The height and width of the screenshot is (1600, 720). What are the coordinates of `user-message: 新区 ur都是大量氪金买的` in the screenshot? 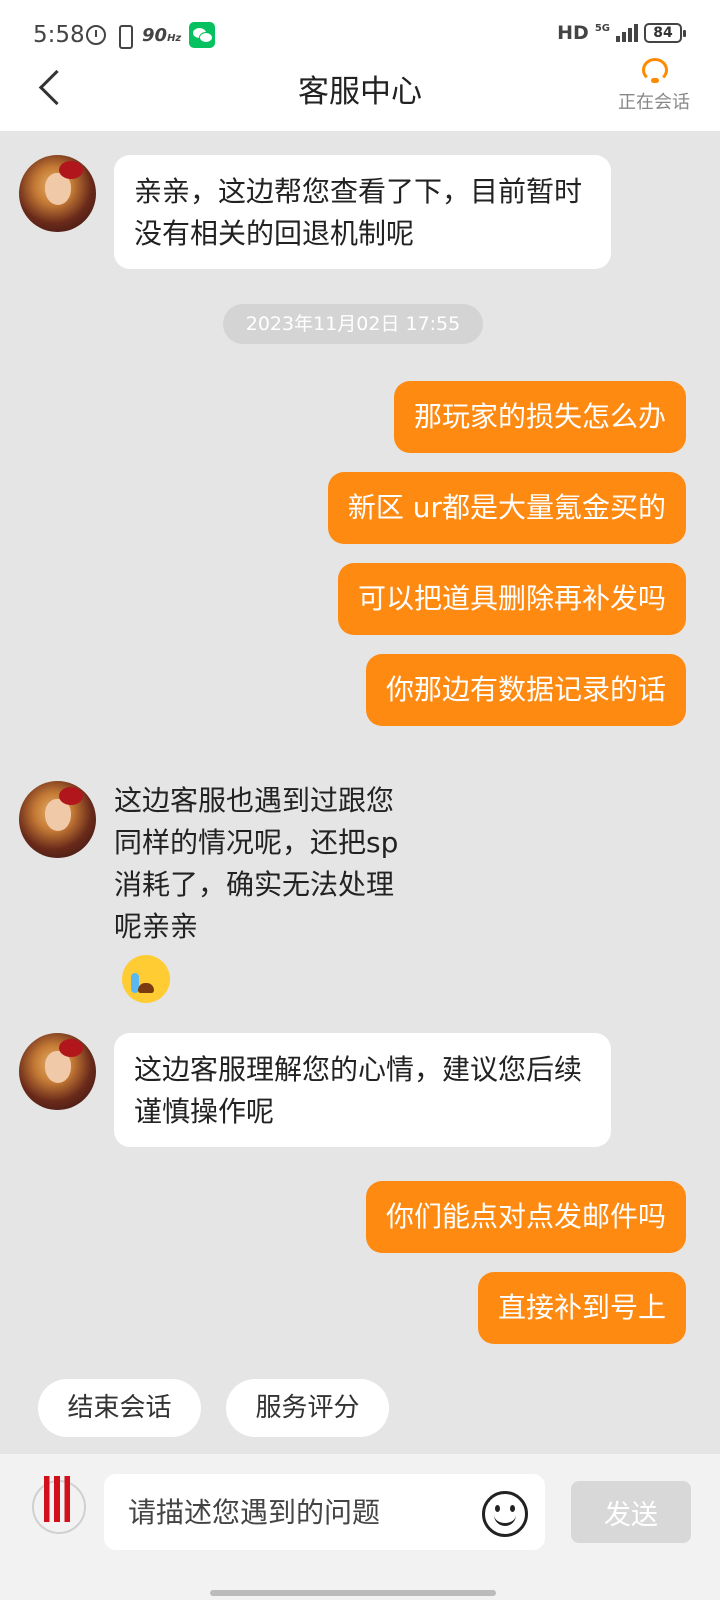 It's located at (506, 508).